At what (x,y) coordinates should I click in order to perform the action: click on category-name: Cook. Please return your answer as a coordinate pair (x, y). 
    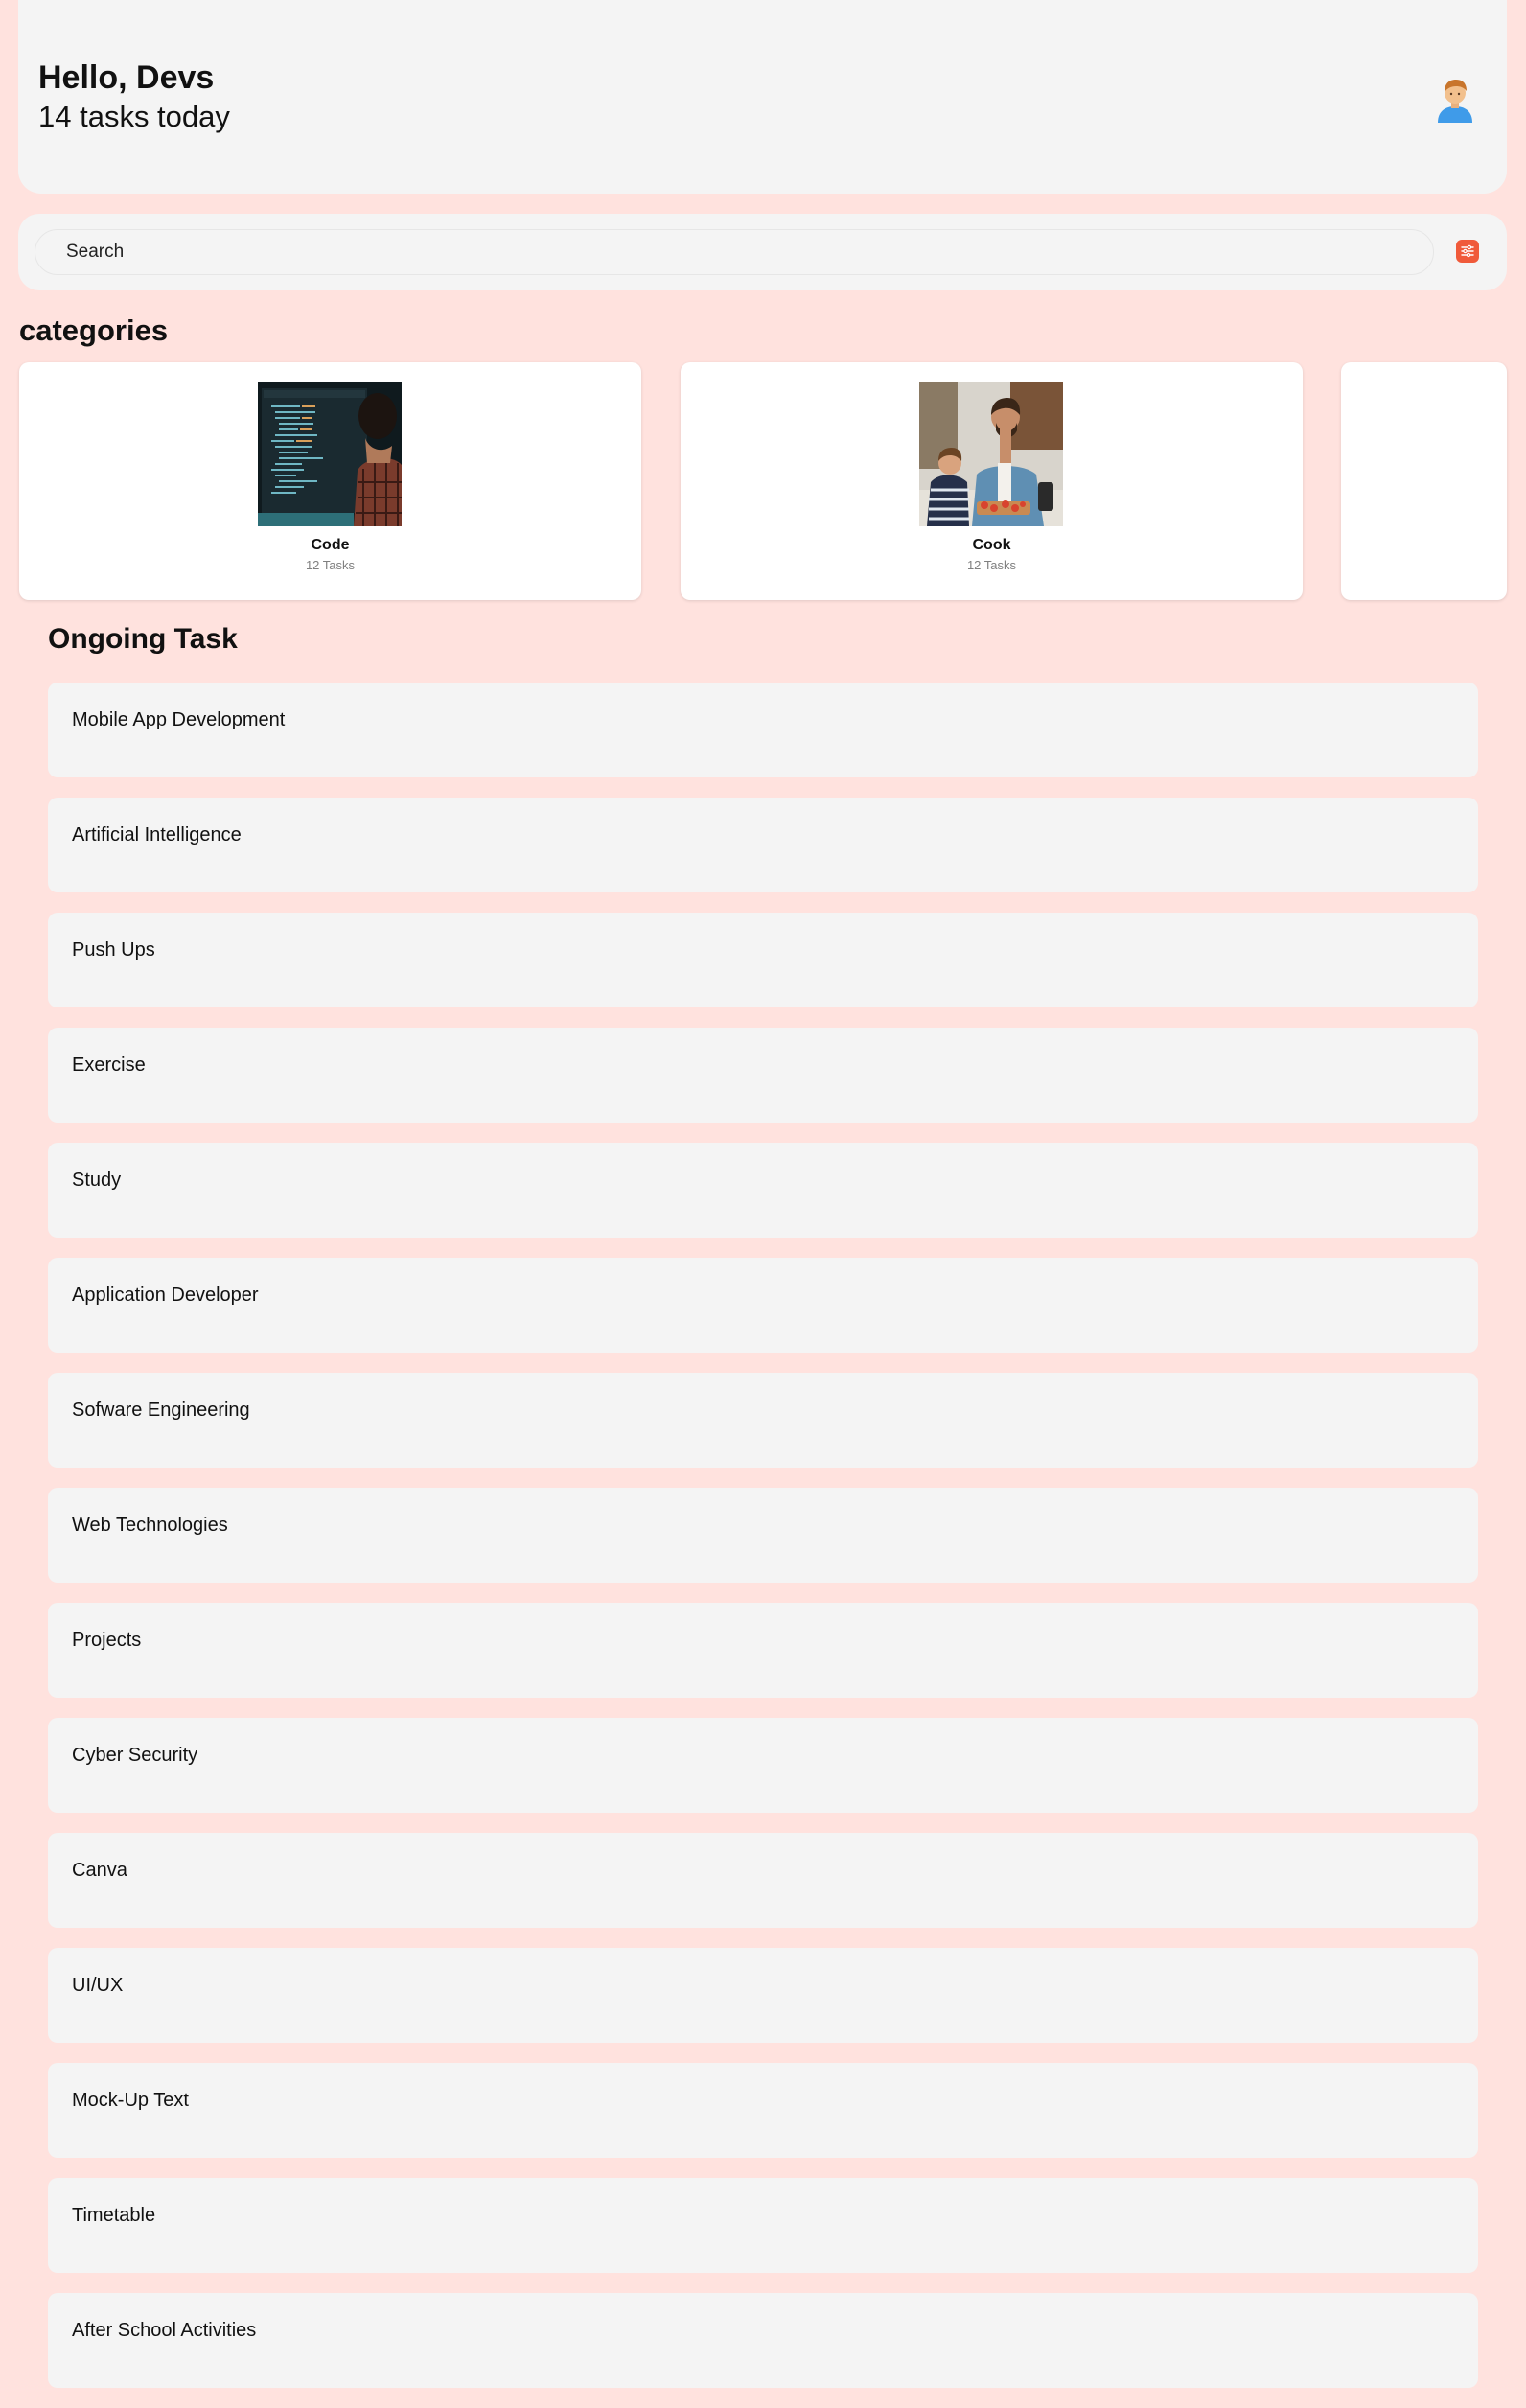
    Looking at the image, I should click on (991, 545).